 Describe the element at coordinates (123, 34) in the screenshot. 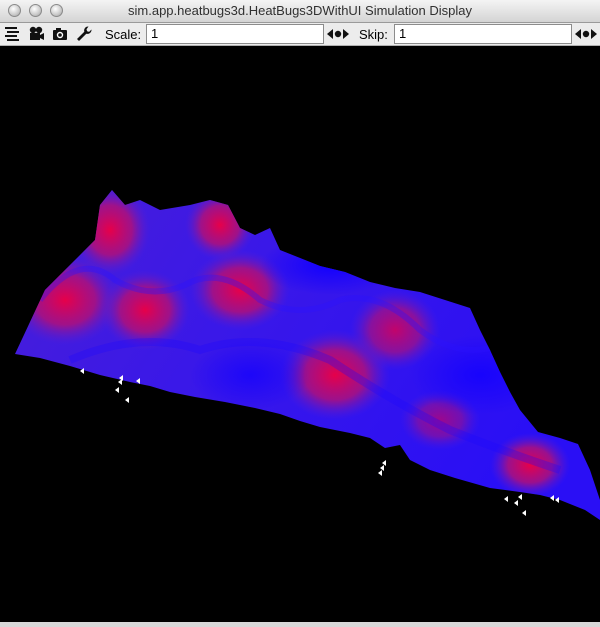

I see `scale-label: Scale:` at that location.